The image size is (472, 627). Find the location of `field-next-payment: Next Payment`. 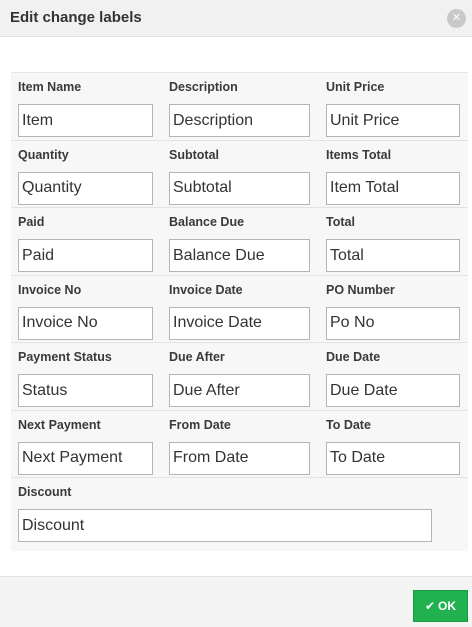

field-next-payment: Next Payment is located at coordinates (85, 444).